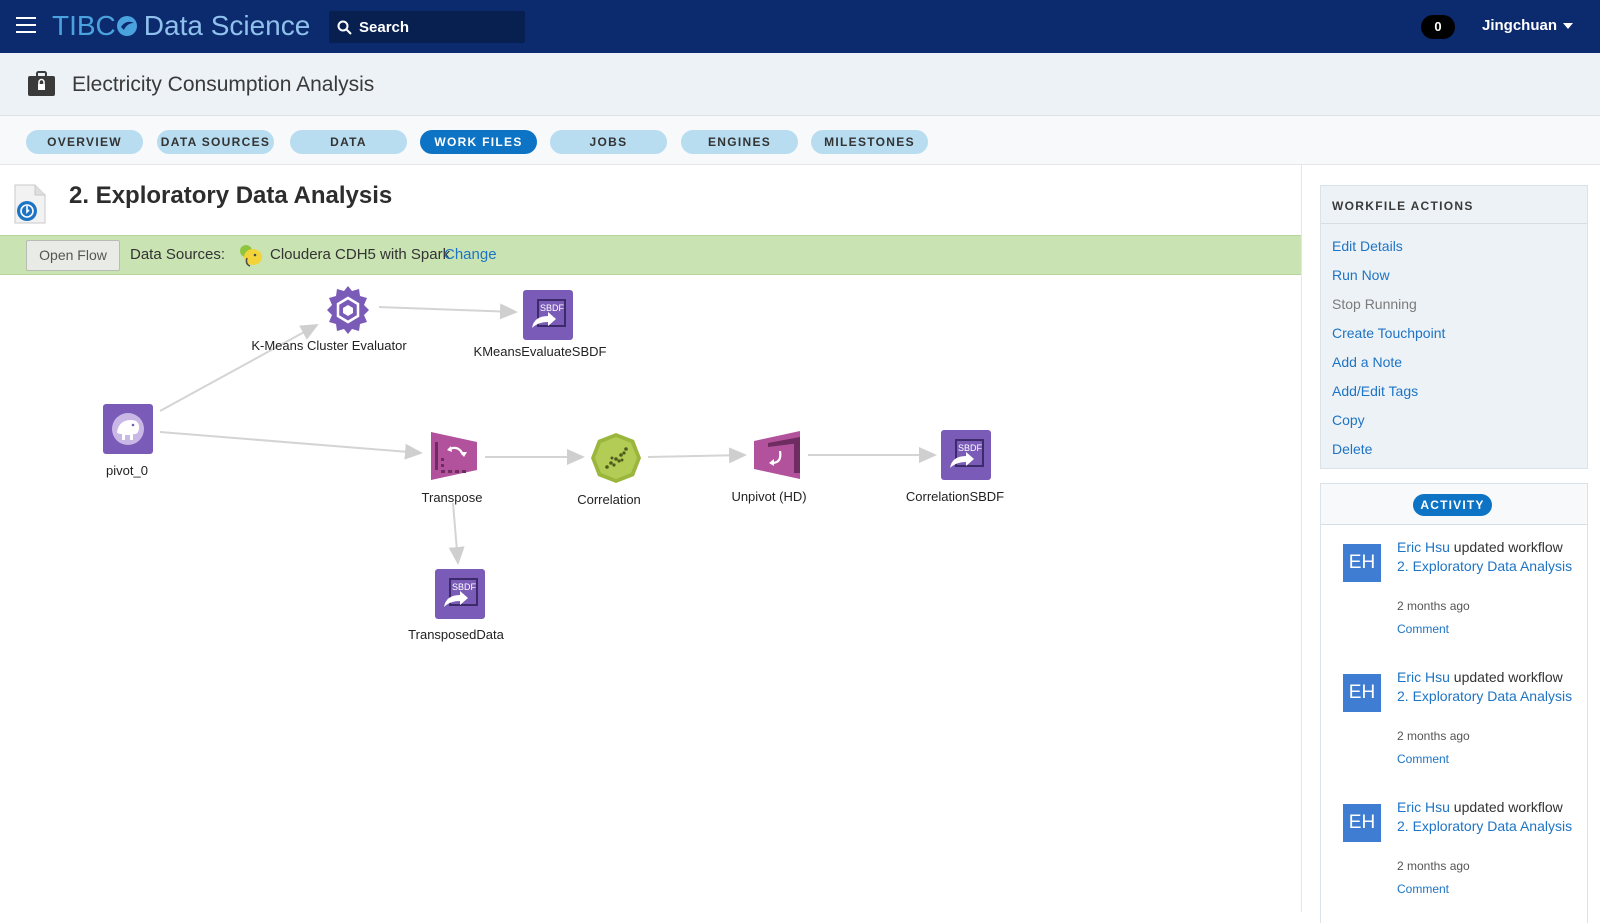 Image resolution: width=1600 pixels, height=923 pixels. I want to click on edge-transpose-transposeddata, so click(456, 533).